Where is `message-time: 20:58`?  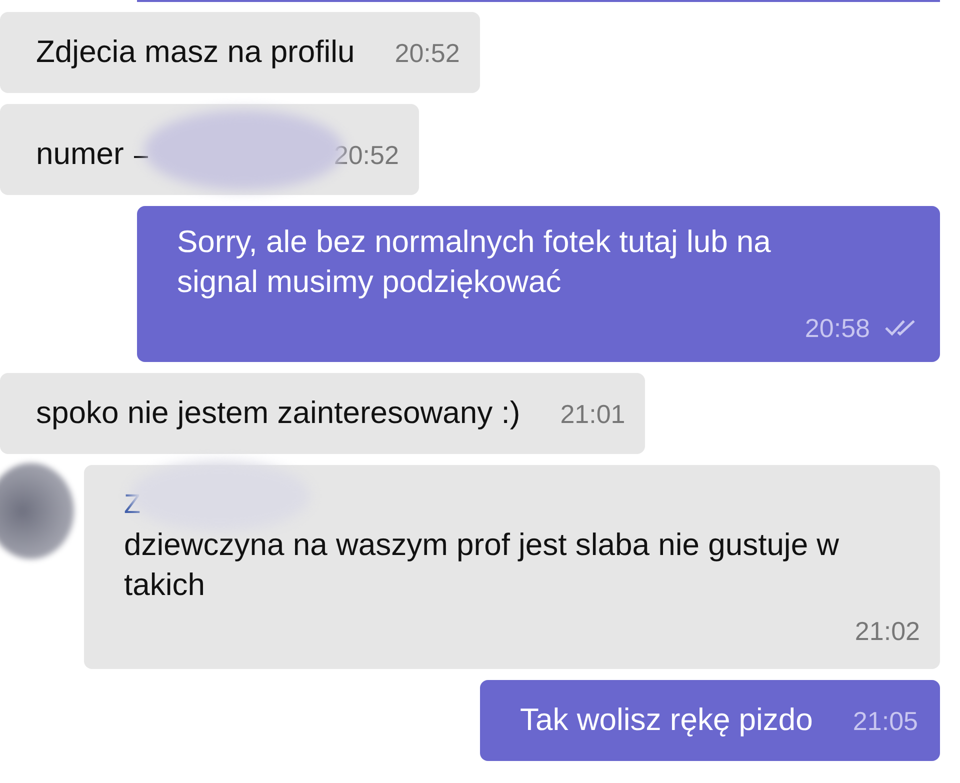 message-time: 20:58 is located at coordinates (837, 328).